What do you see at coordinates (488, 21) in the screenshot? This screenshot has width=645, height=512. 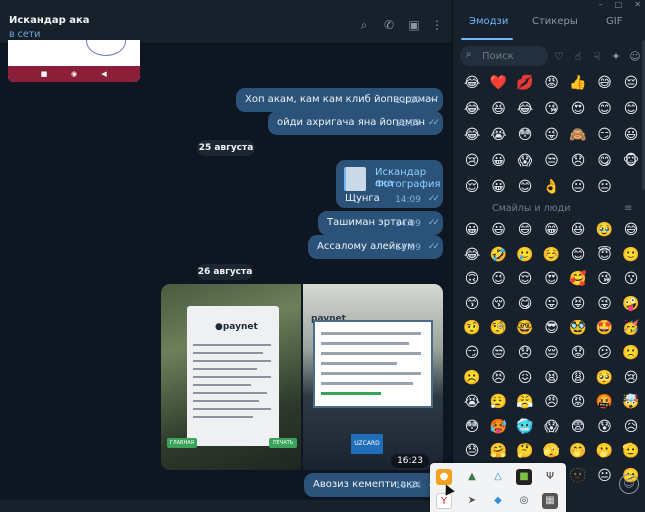 I see `tab-emoji: Эмодзи` at bounding box center [488, 21].